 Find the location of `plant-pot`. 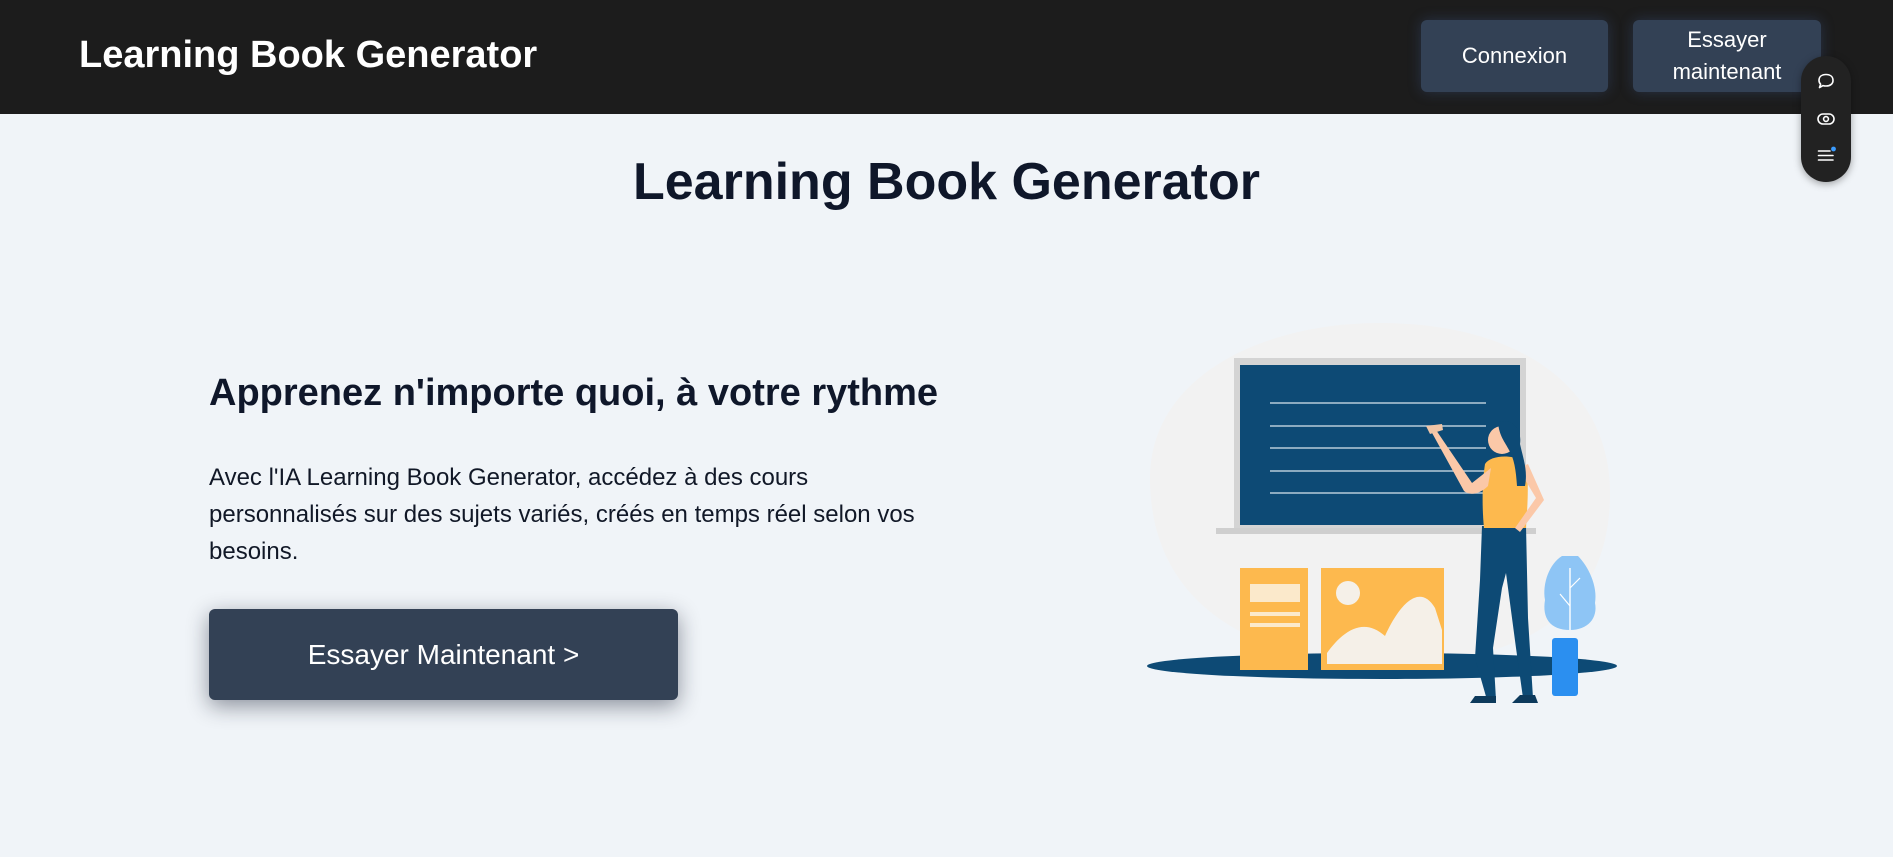

plant-pot is located at coordinates (1565, 667).